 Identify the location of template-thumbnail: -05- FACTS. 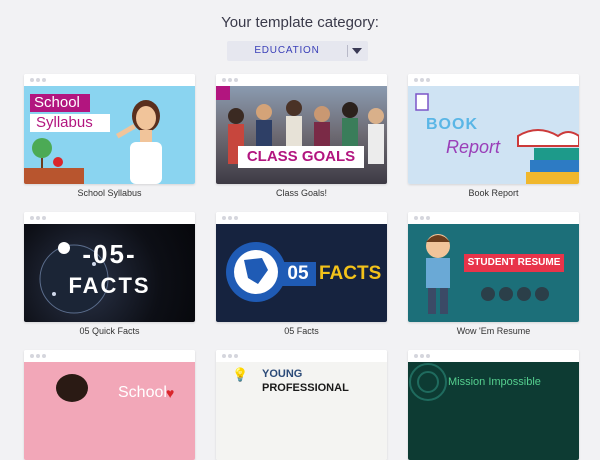
(109, 273).